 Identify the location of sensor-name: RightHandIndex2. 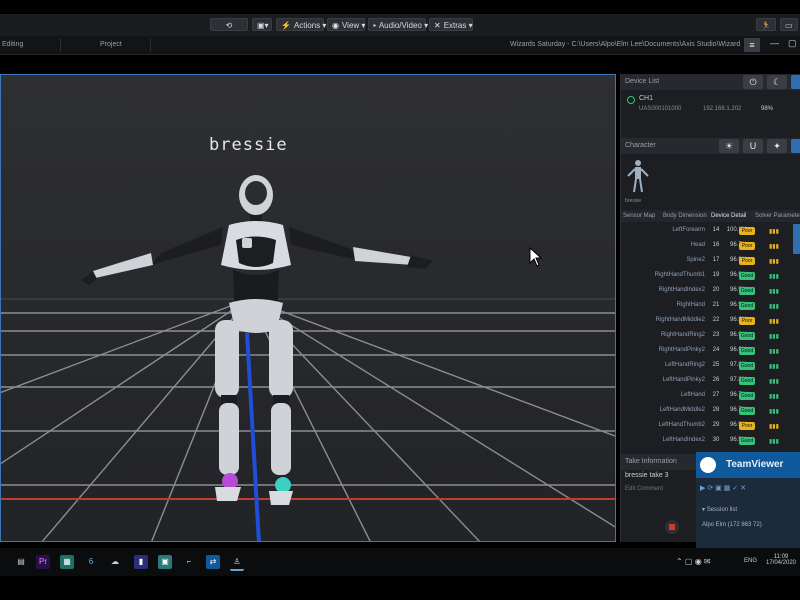
(681, 290).